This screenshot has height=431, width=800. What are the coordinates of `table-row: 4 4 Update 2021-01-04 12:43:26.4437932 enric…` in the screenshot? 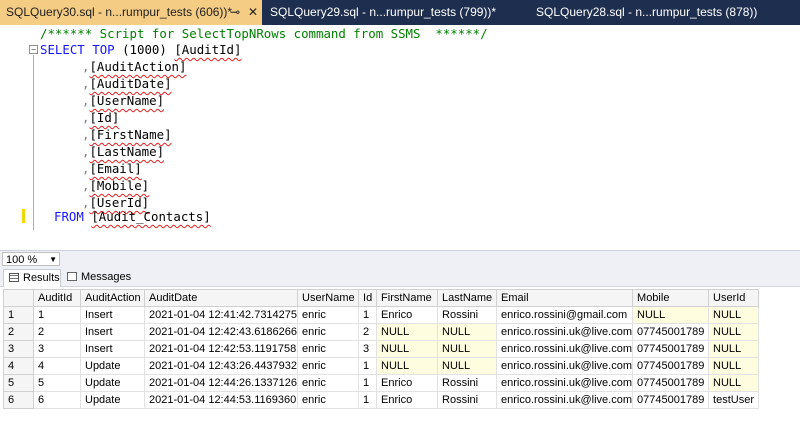 It's located at (381, 366).